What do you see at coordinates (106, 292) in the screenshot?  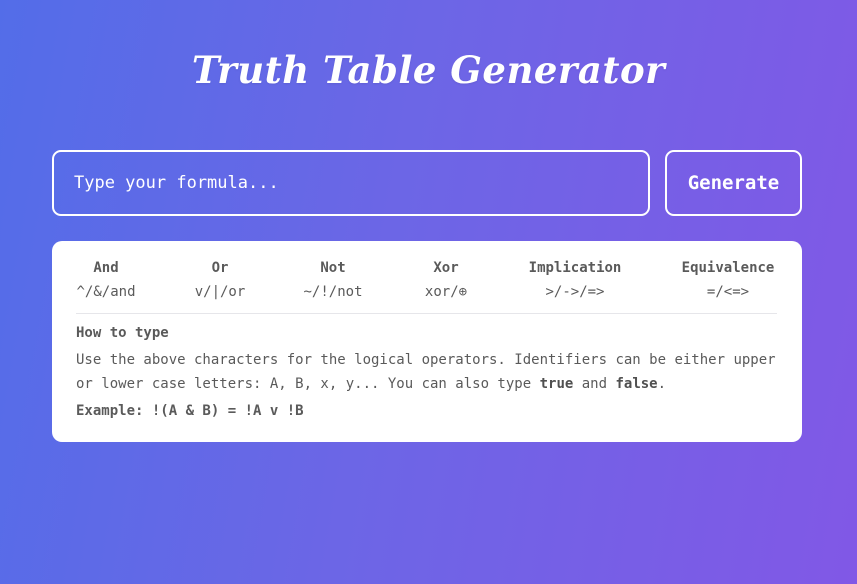 I see `operator-syntax: ^/&/and` at bounding box center [106, 292].